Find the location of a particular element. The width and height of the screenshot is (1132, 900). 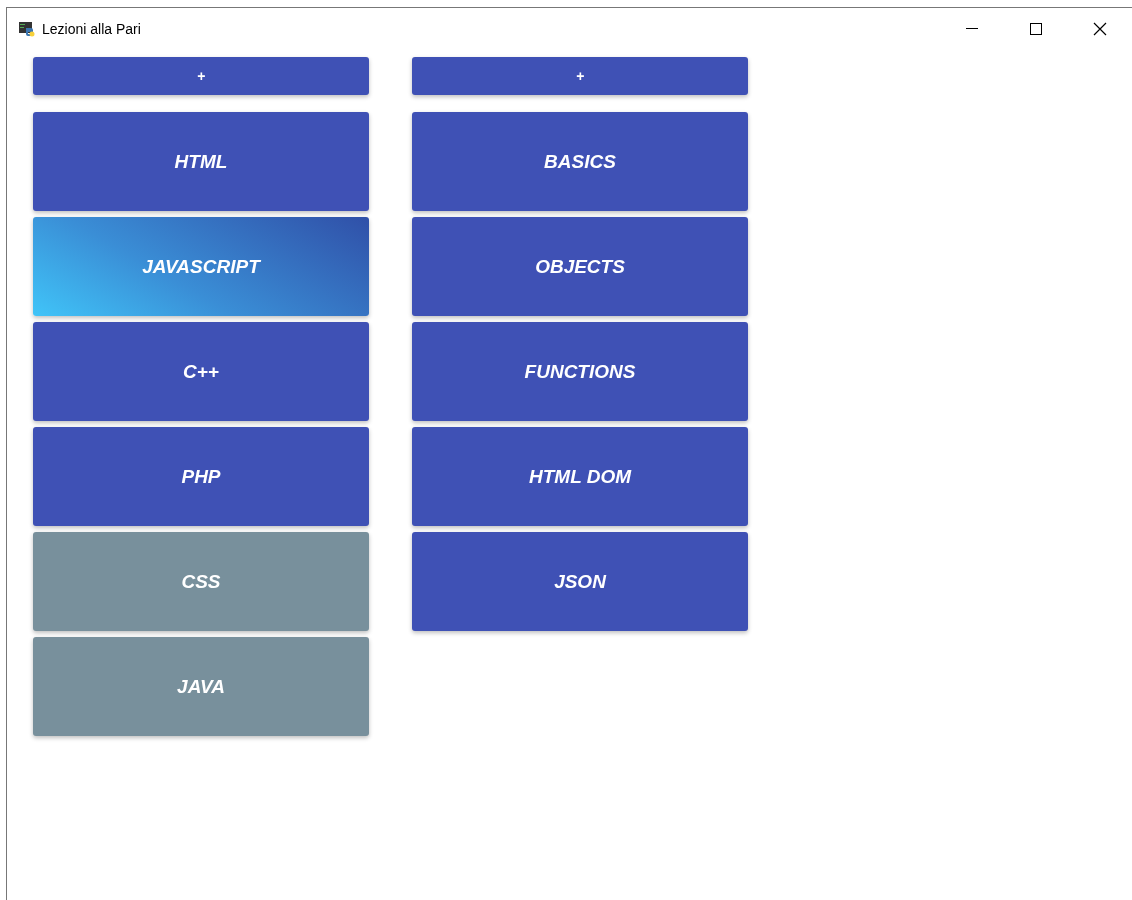

lesson-button: C++ is located at coordinates (201, 371).